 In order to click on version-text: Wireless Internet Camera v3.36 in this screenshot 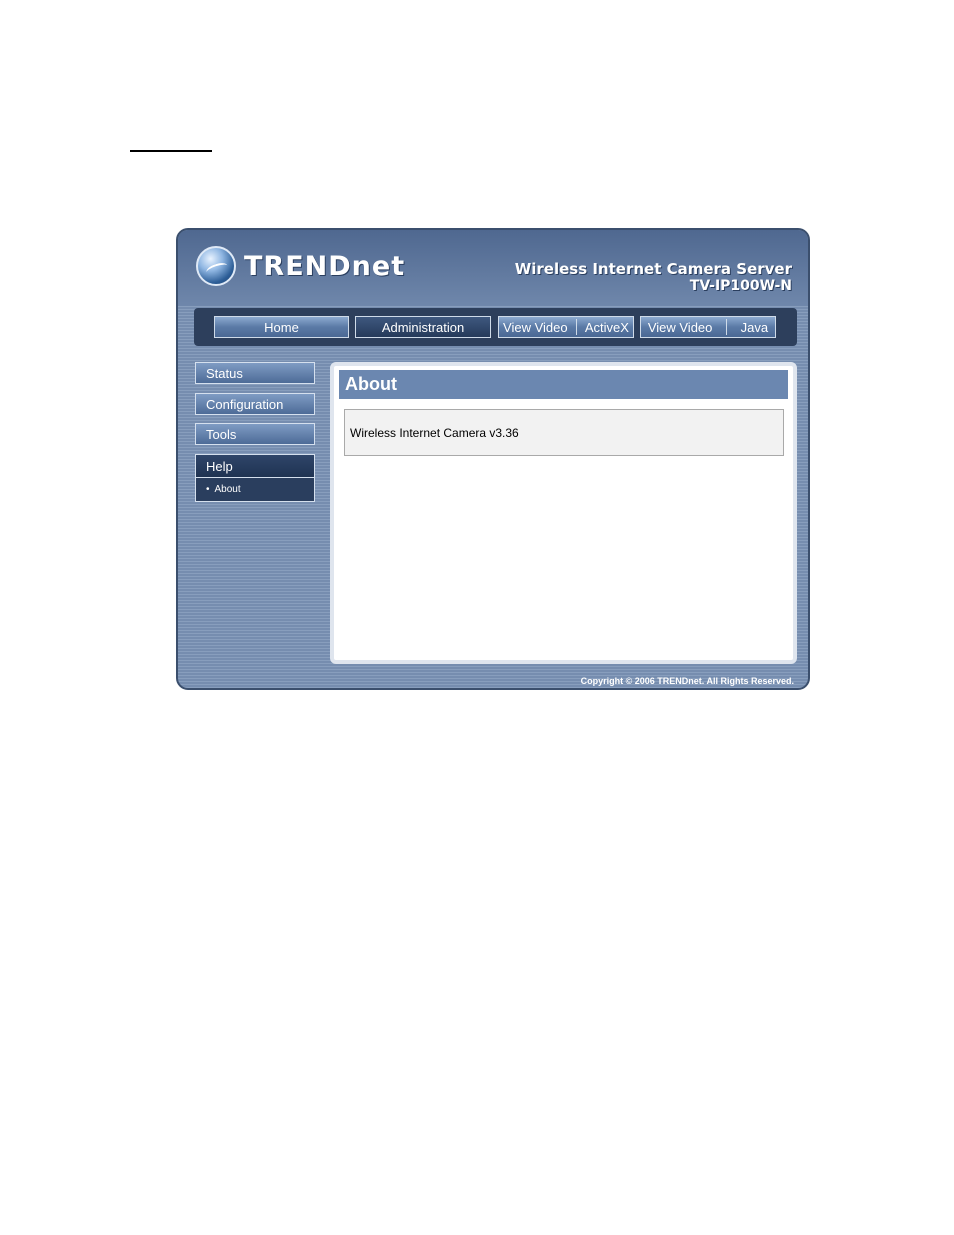, I will do `click(434, 432)`.